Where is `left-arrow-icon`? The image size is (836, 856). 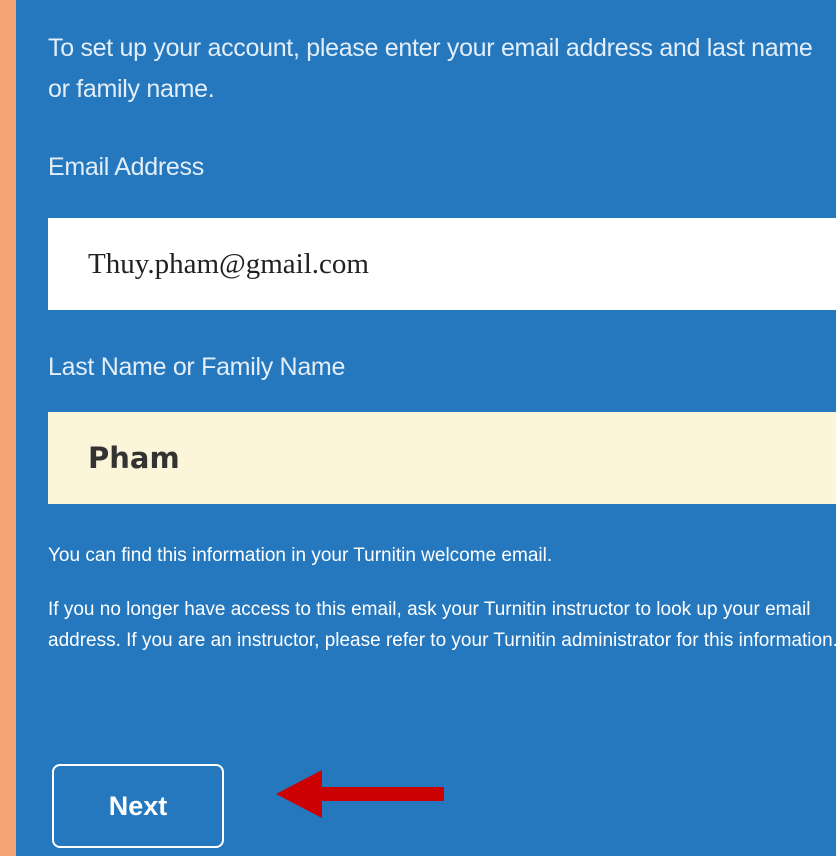 left-arrow-icon is located at coordinates (360, 794).